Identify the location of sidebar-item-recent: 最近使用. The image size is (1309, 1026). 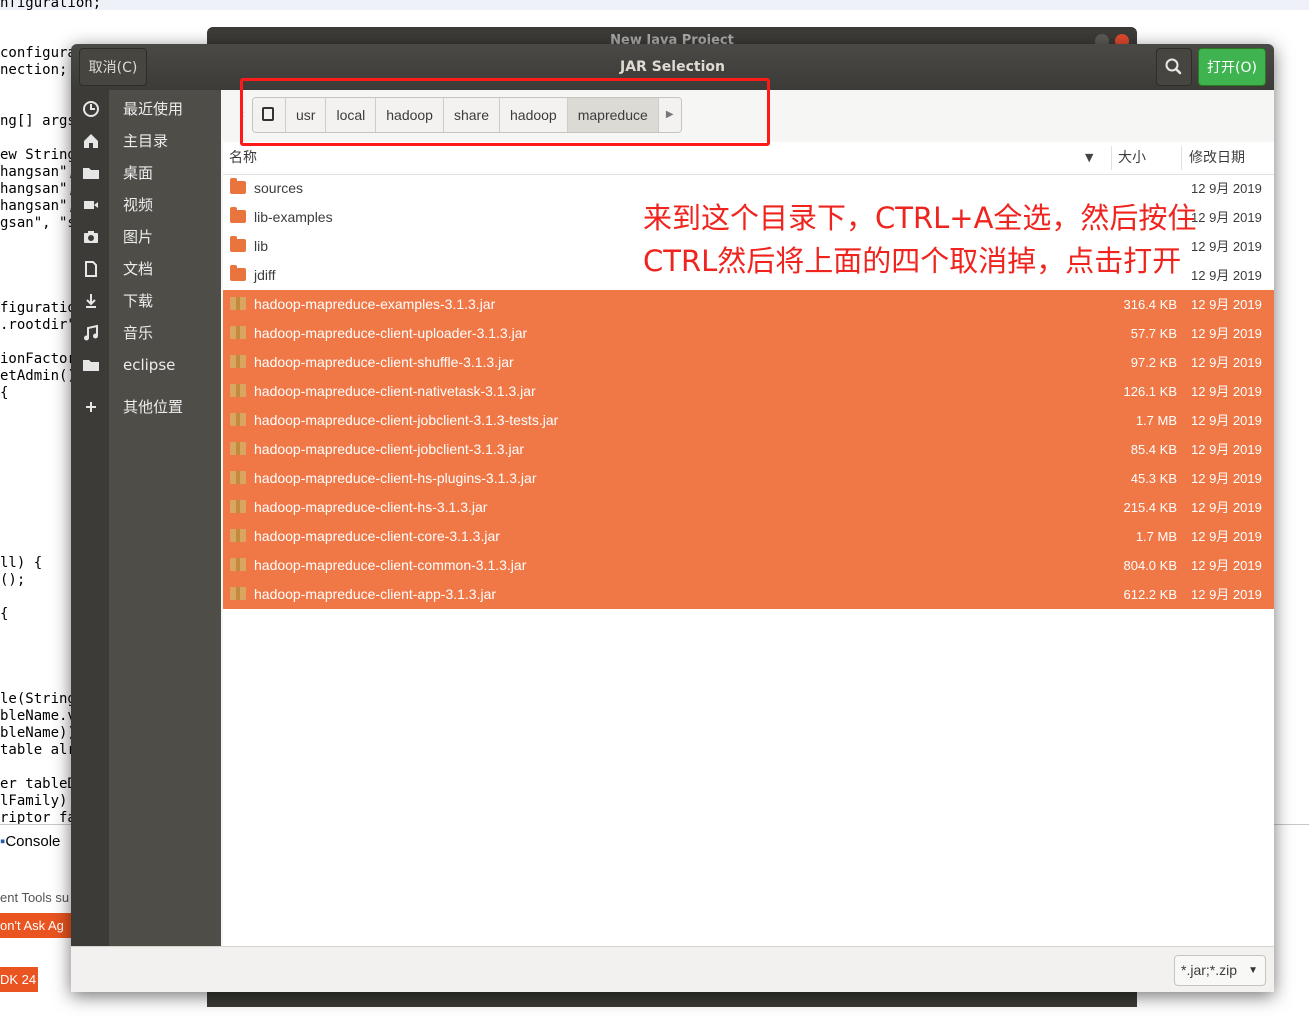
(146, 109).